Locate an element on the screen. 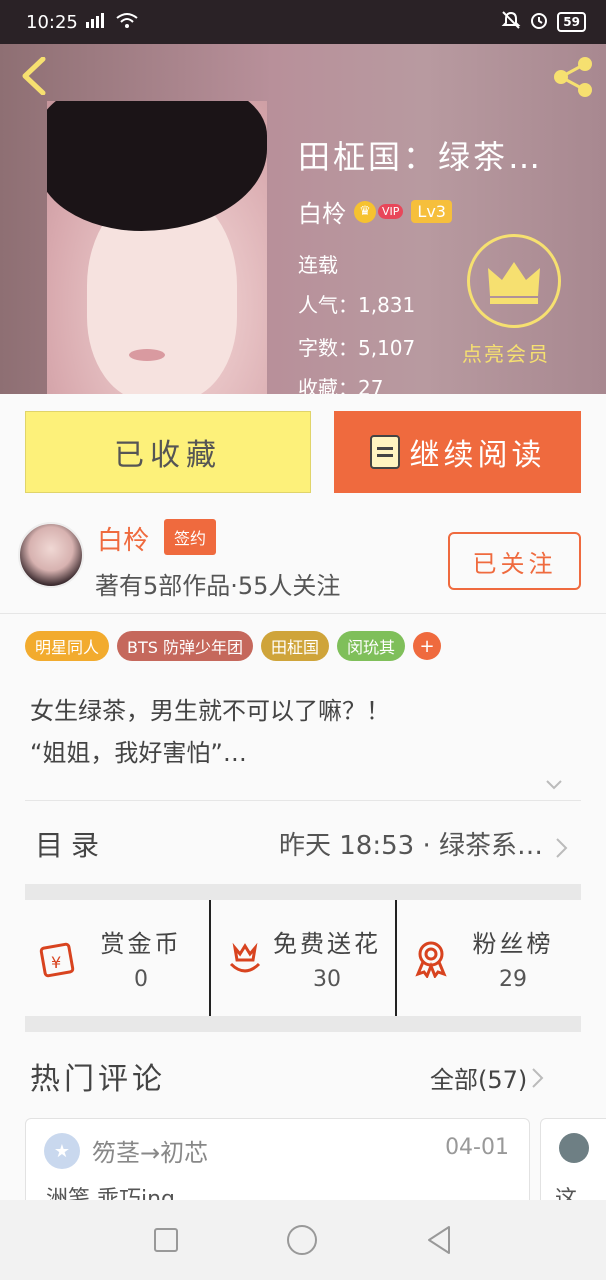 The image size is (606, 1280). share-icon is located at coordinates (573, 77).